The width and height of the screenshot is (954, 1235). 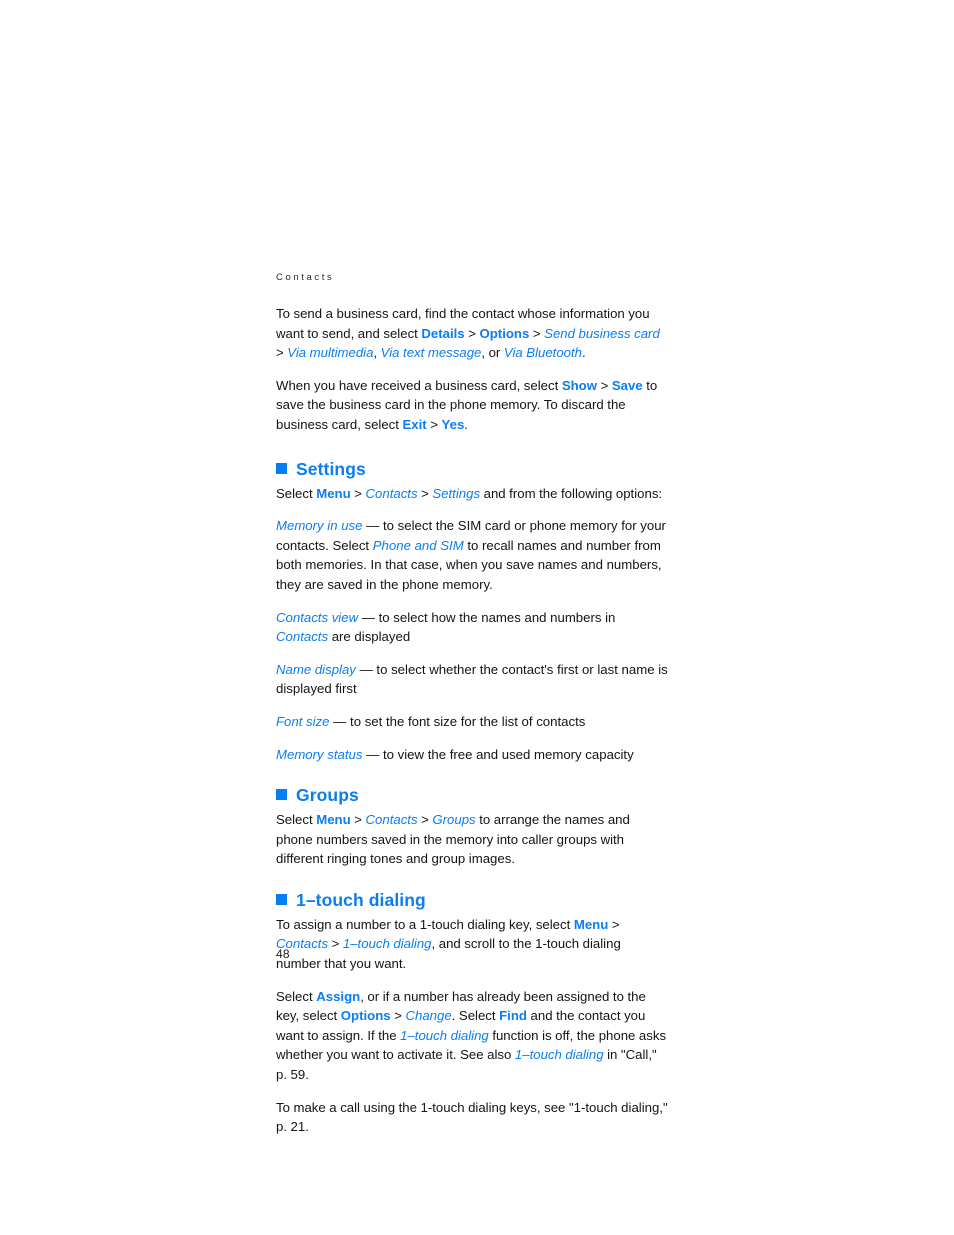 I want to click on ui-term-find: Find, so click(x=513, y=1016).